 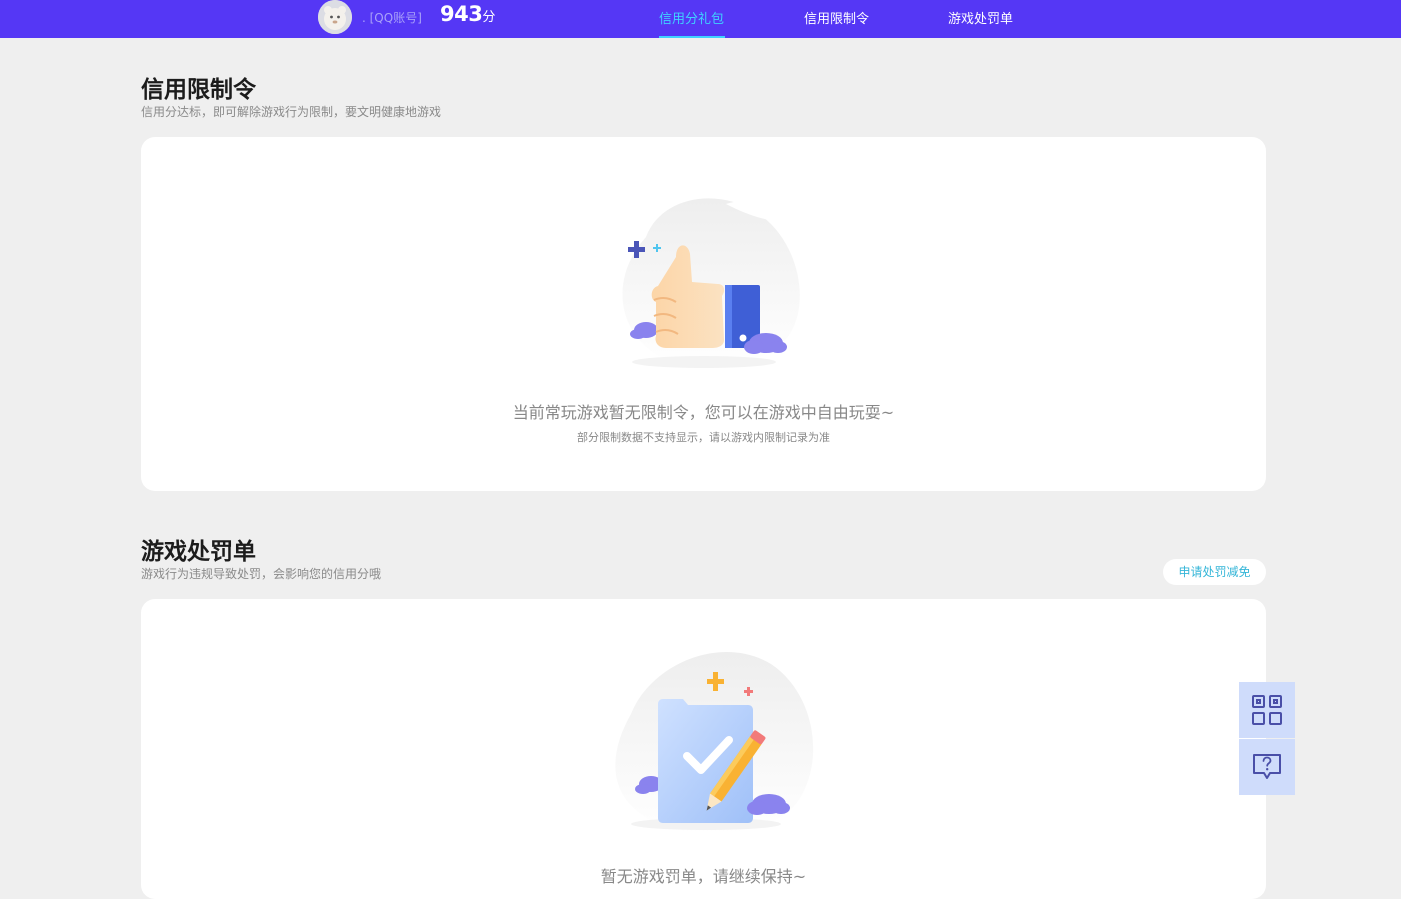 What do you see at coordinates (261, 574) in the screenshot?
I see `penalty-section-subtitle: 游戏行为违规导致处罚，会影响您的信用分哦` at bounding box center [261, 574].